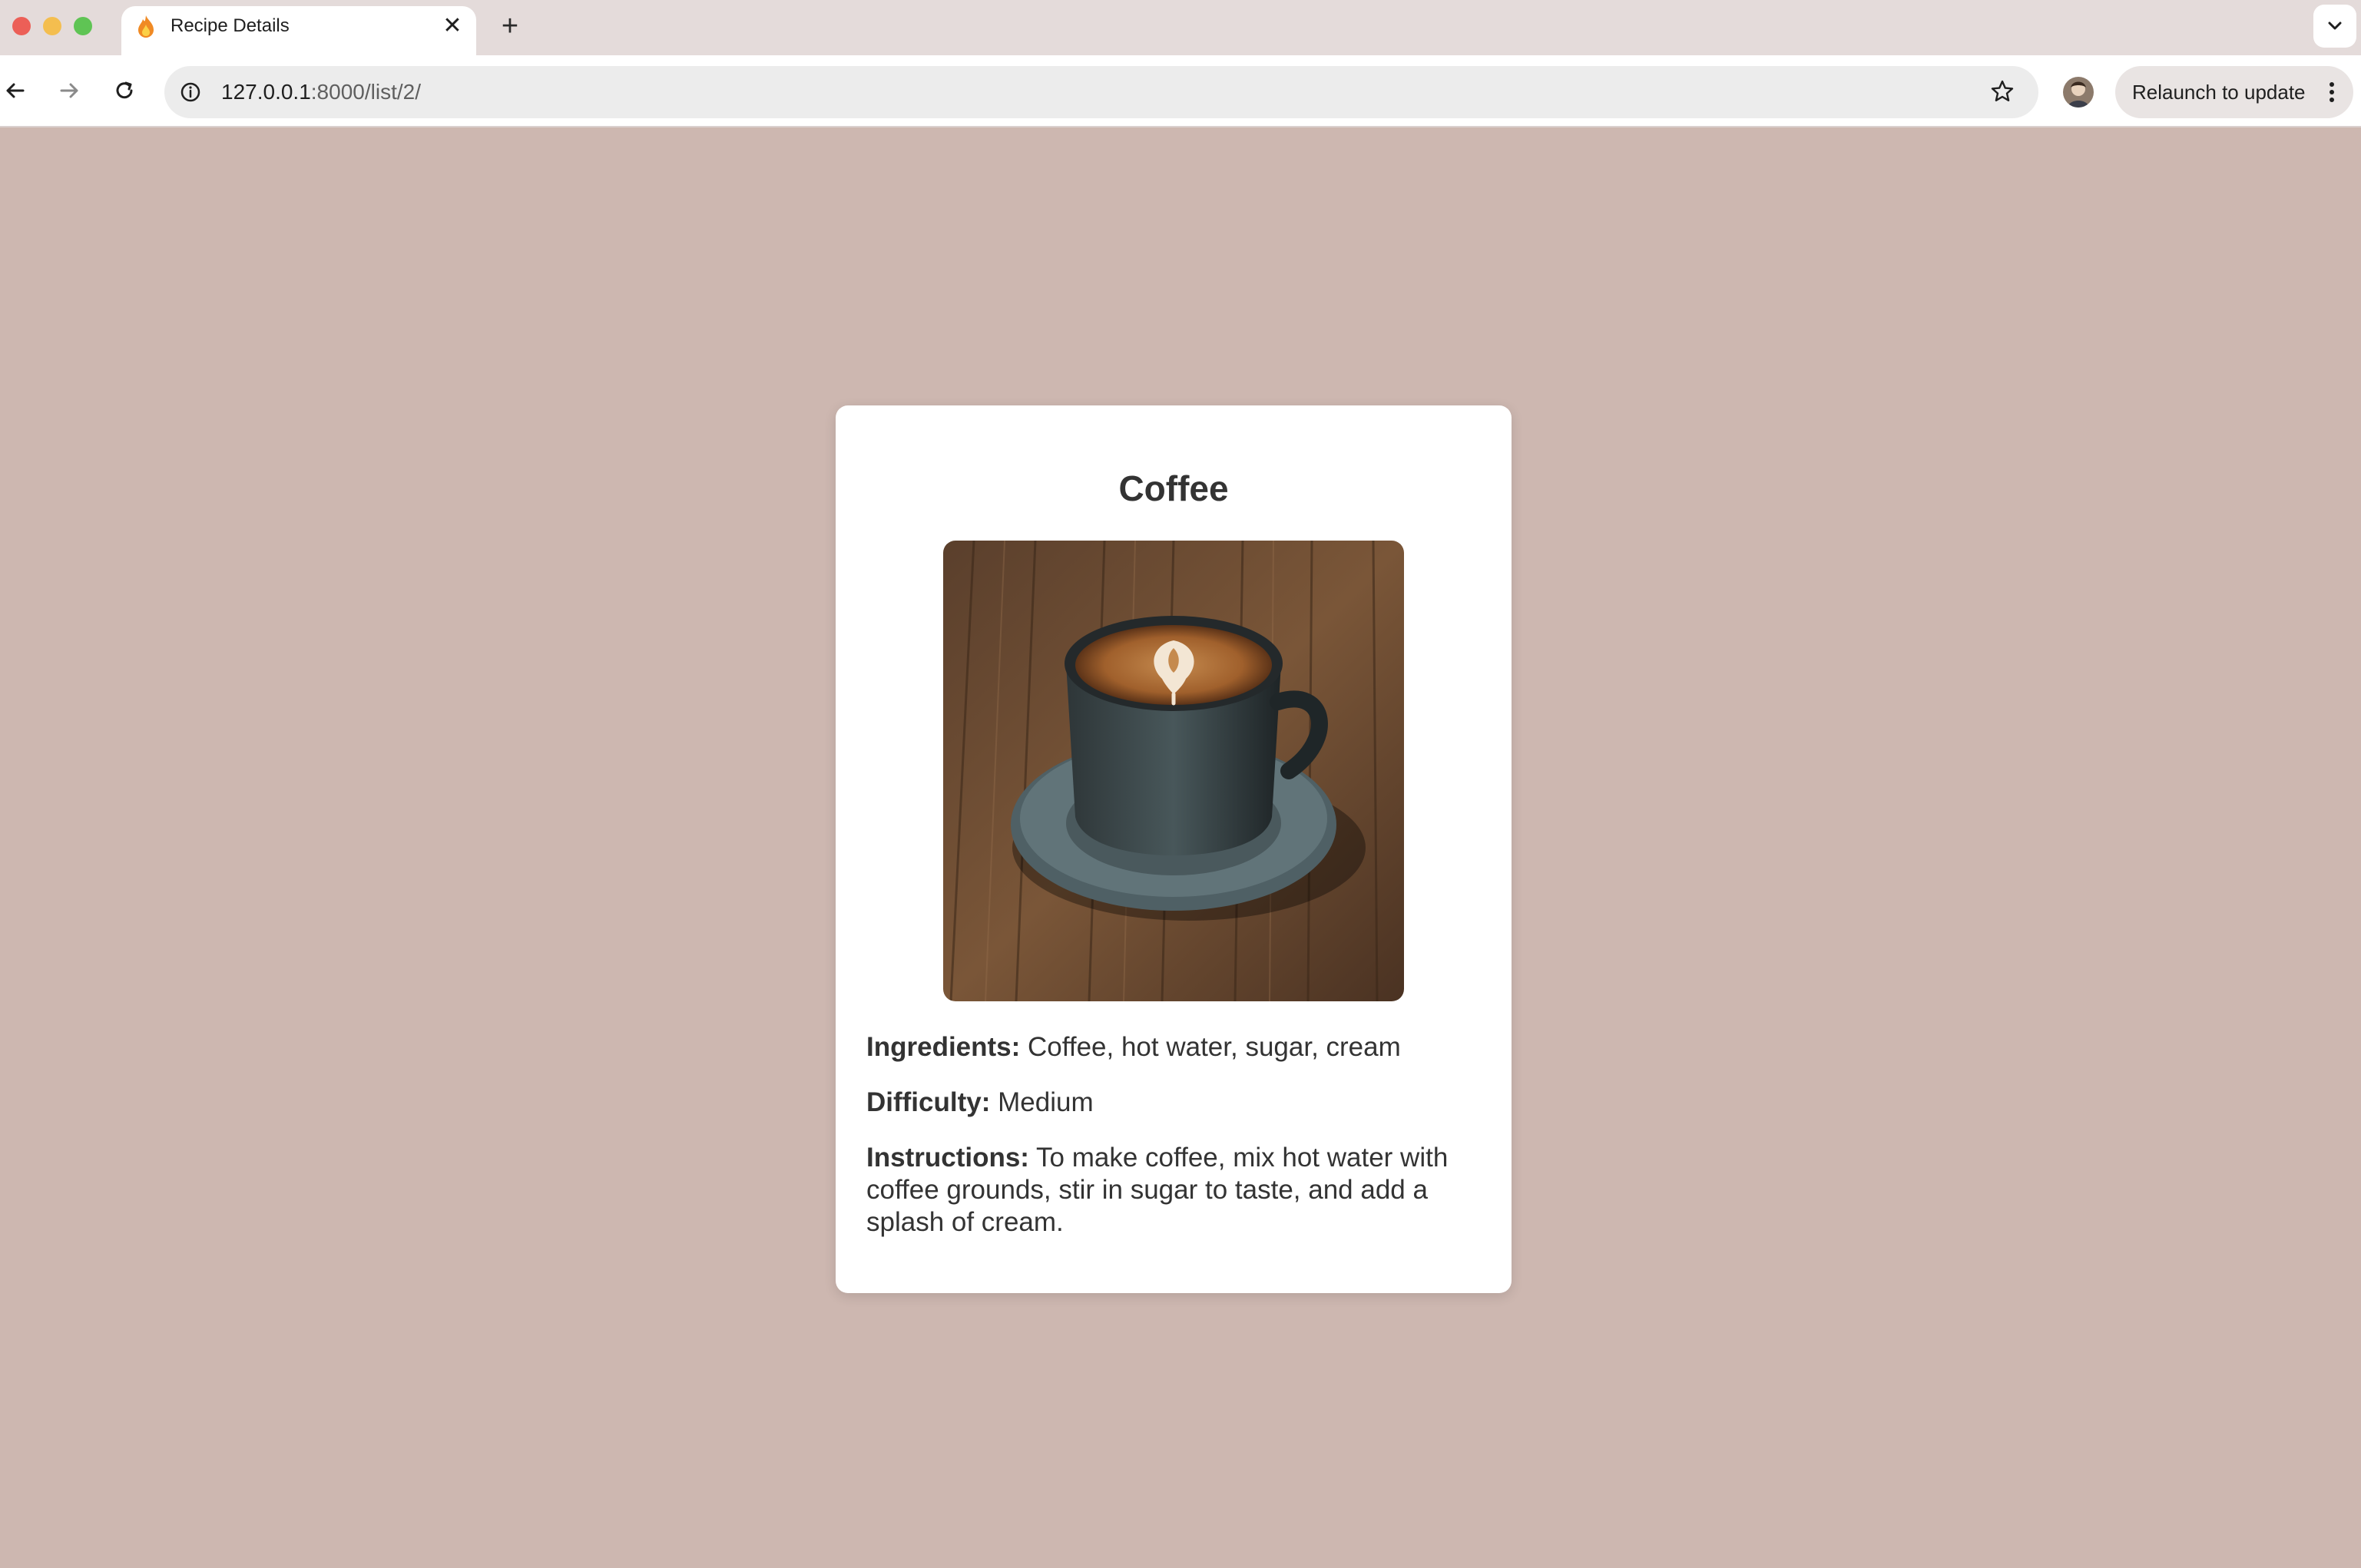  I want to click on kebab-menu-icon, so click(2331, 92).